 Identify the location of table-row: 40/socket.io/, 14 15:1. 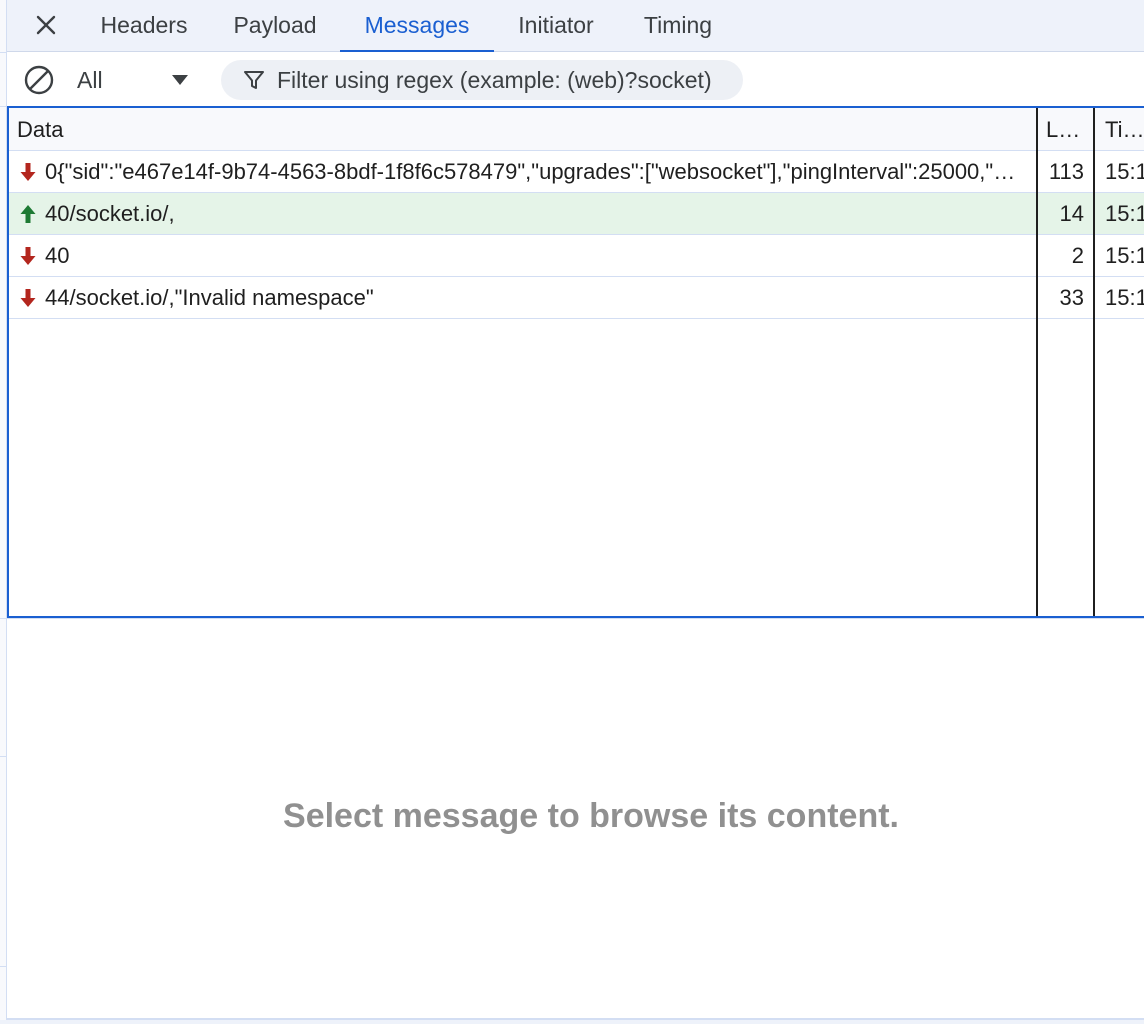
(576, 214).